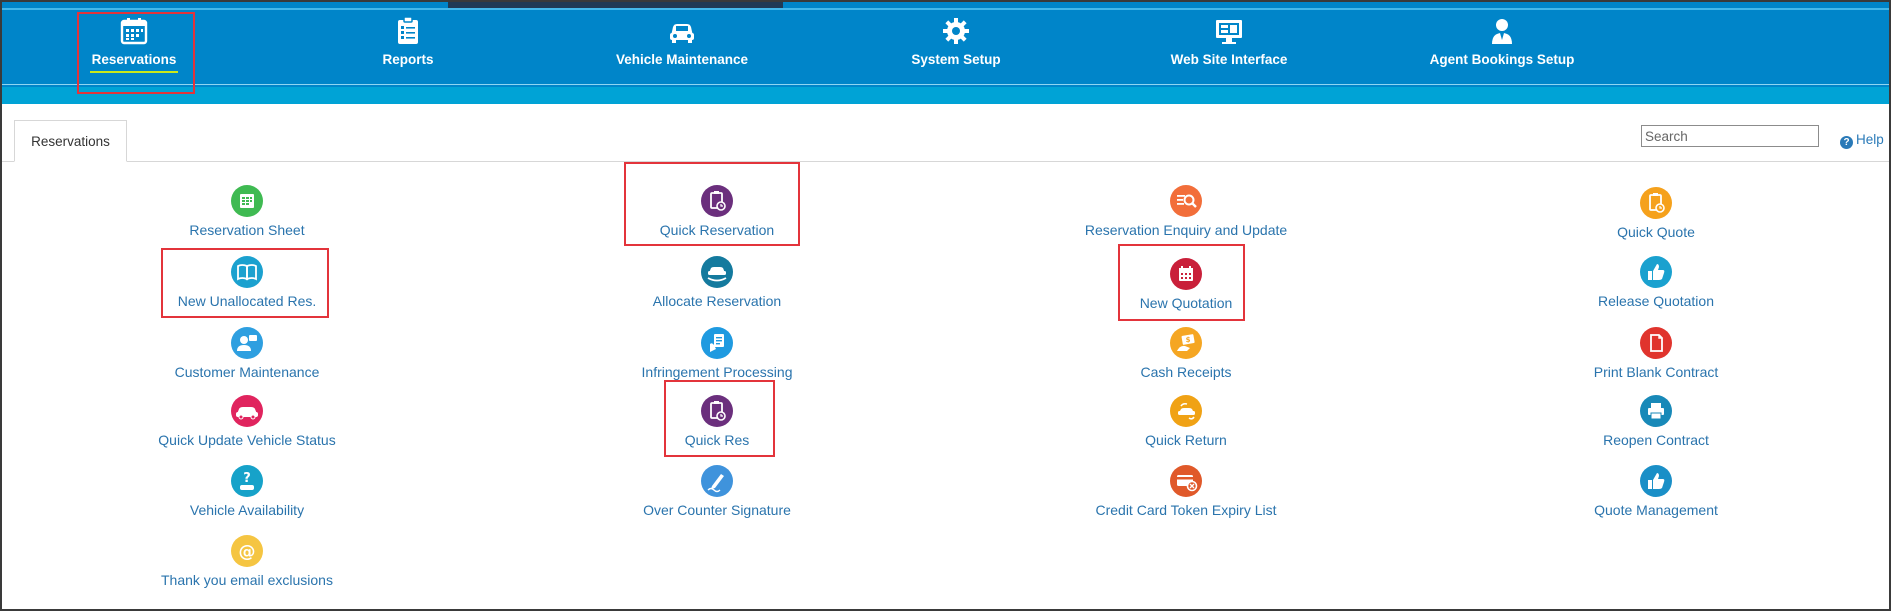 The image size is (1891, 611). What do you see at coordinates (682, 47) in the screenshot?
I see `nav-item-vehicle-maintenance: Vehicle Maintenance` at bounding box center [682, 47].